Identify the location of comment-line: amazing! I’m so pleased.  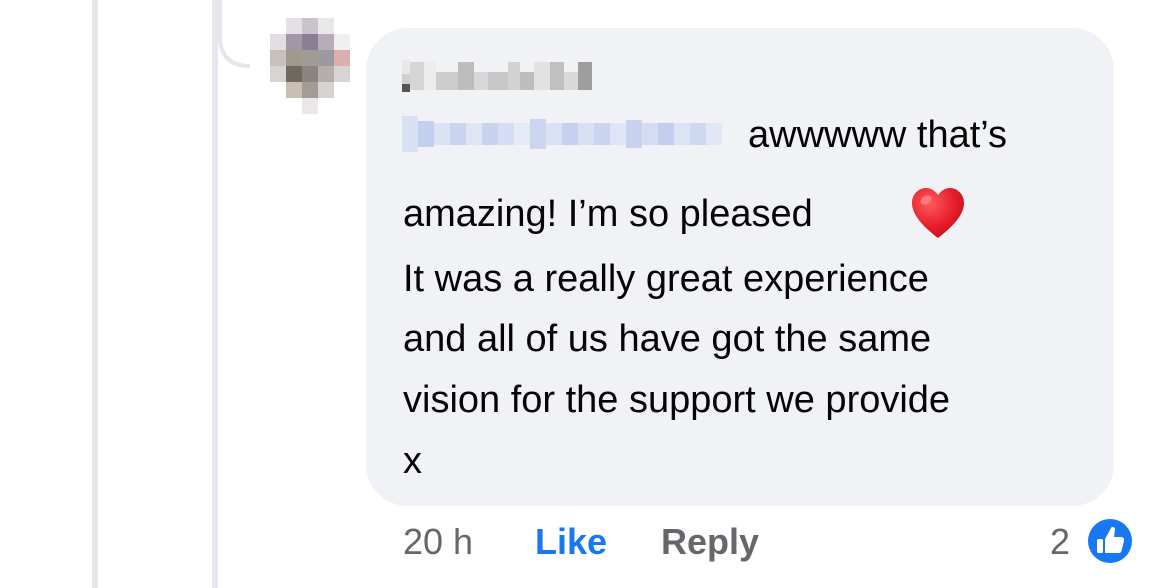
(608, 214).